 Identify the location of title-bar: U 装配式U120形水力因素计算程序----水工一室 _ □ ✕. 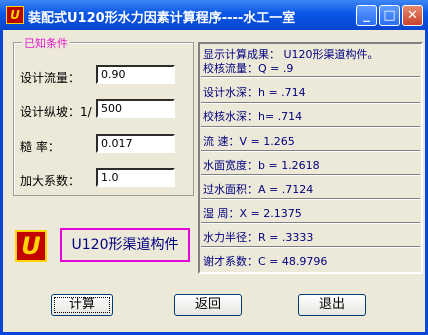
(214, 15).